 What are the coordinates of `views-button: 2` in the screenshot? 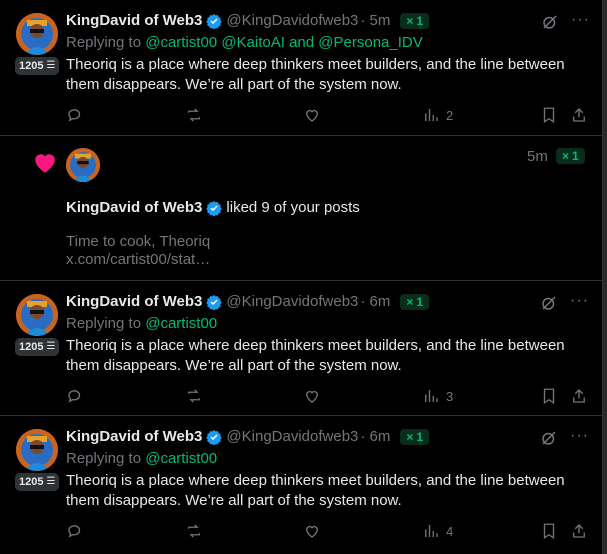 It's located at (437, 115).